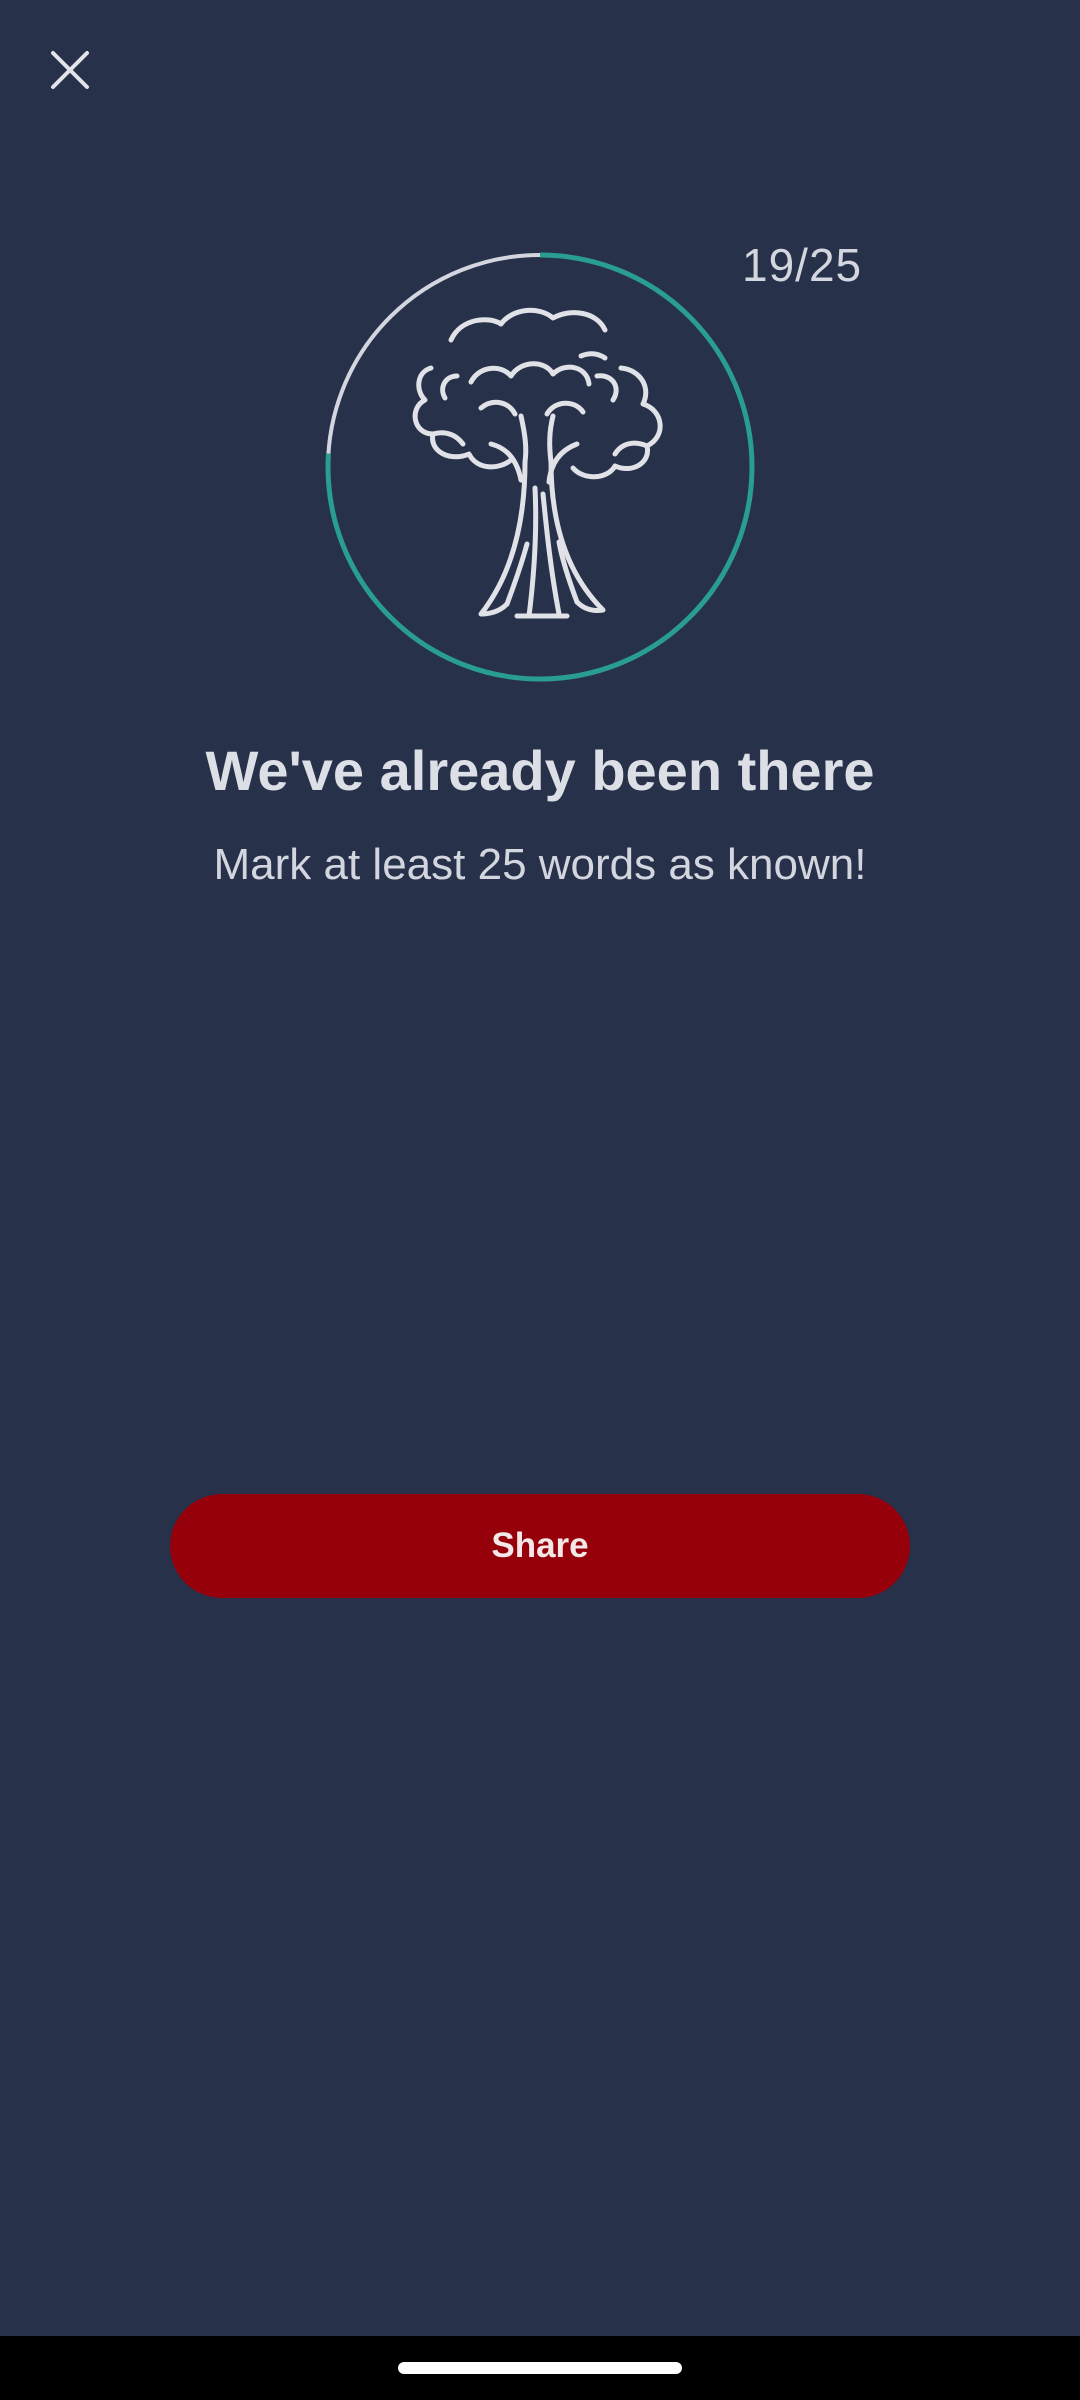 The image size is (1080, 2400). Describe the element at coordinates (540, 864) in the screenshot. I see `achievement-subtitle: Mark at least 25 words as known!` at that location.